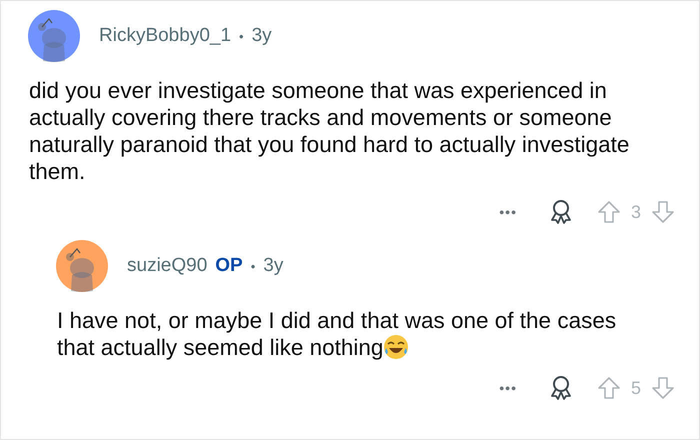 This screenshot has width=700, height=440. I want to click on username: suzieQ90, so click(167, 266).